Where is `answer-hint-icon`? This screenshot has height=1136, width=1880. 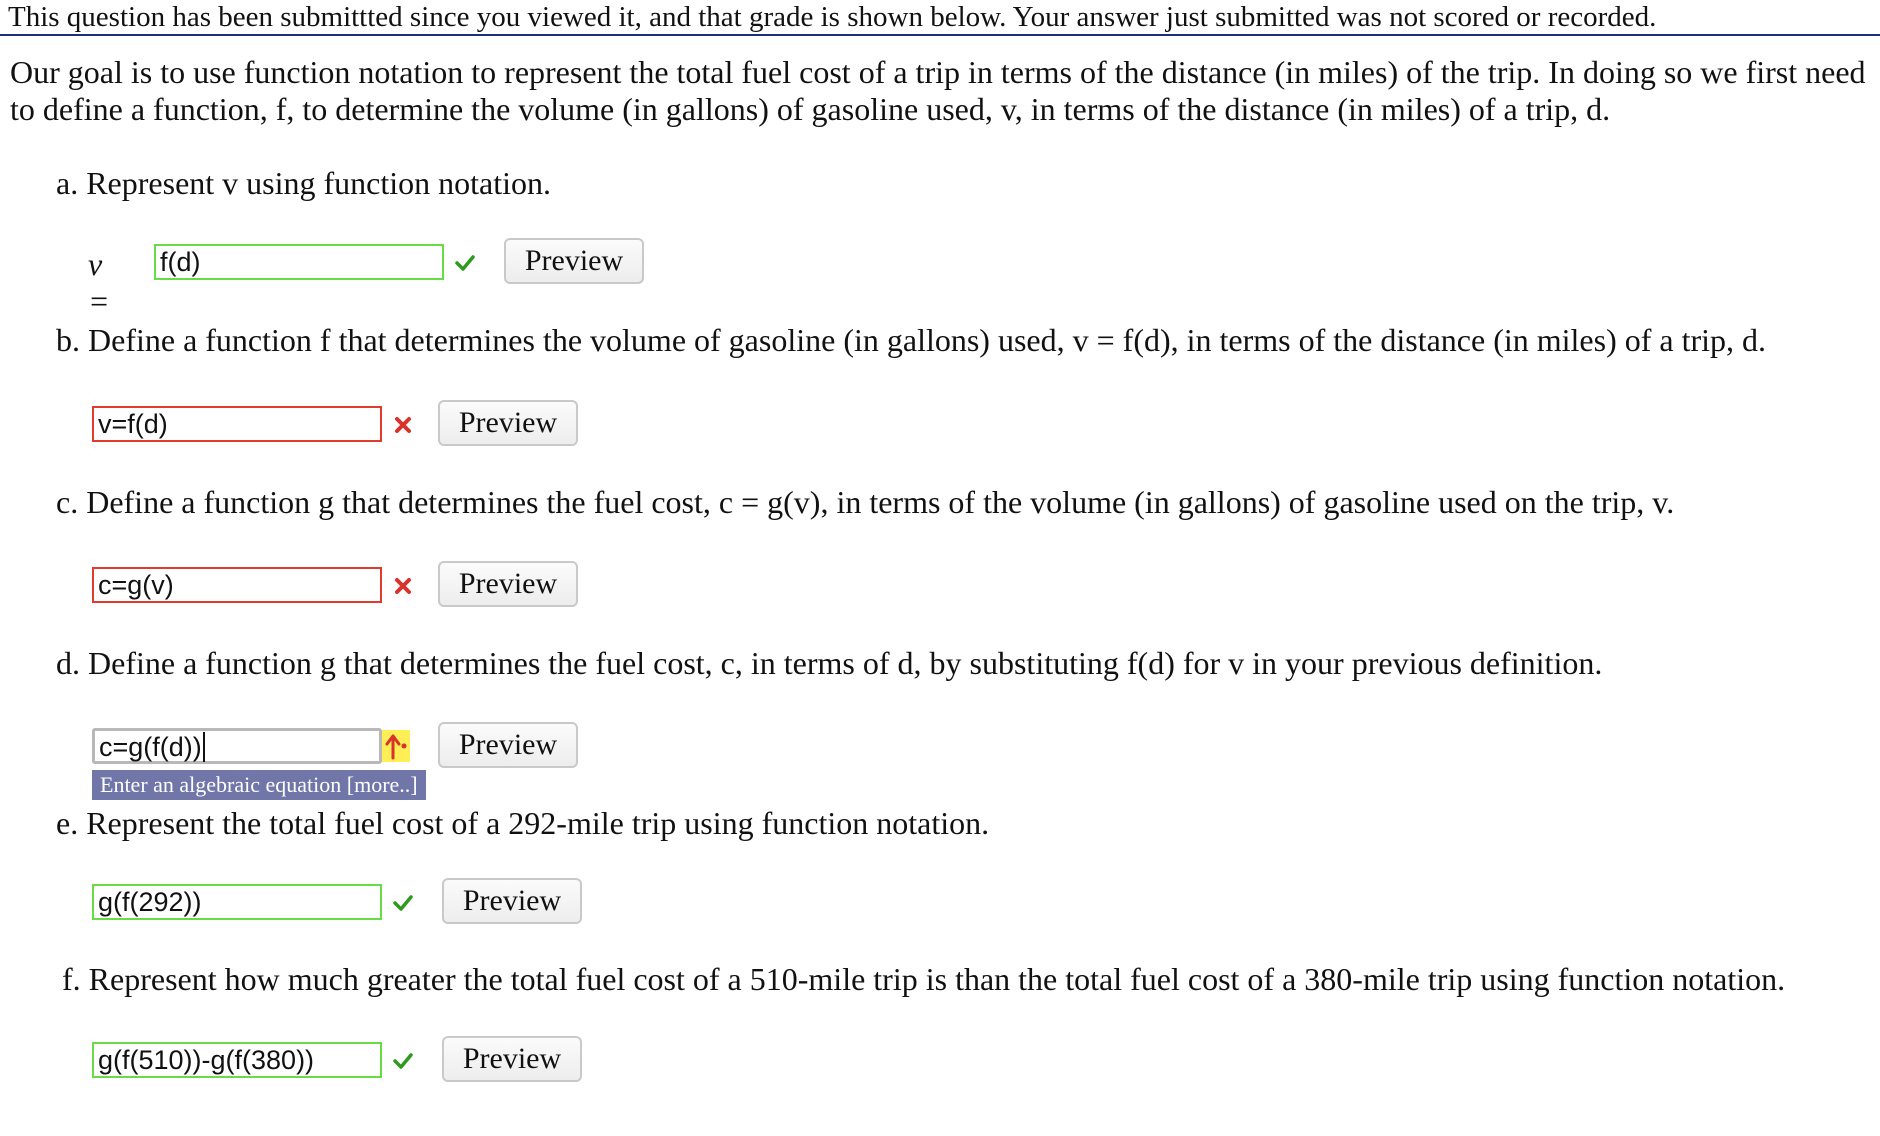 answer-hint-icon is located at coordinates (396, 746).